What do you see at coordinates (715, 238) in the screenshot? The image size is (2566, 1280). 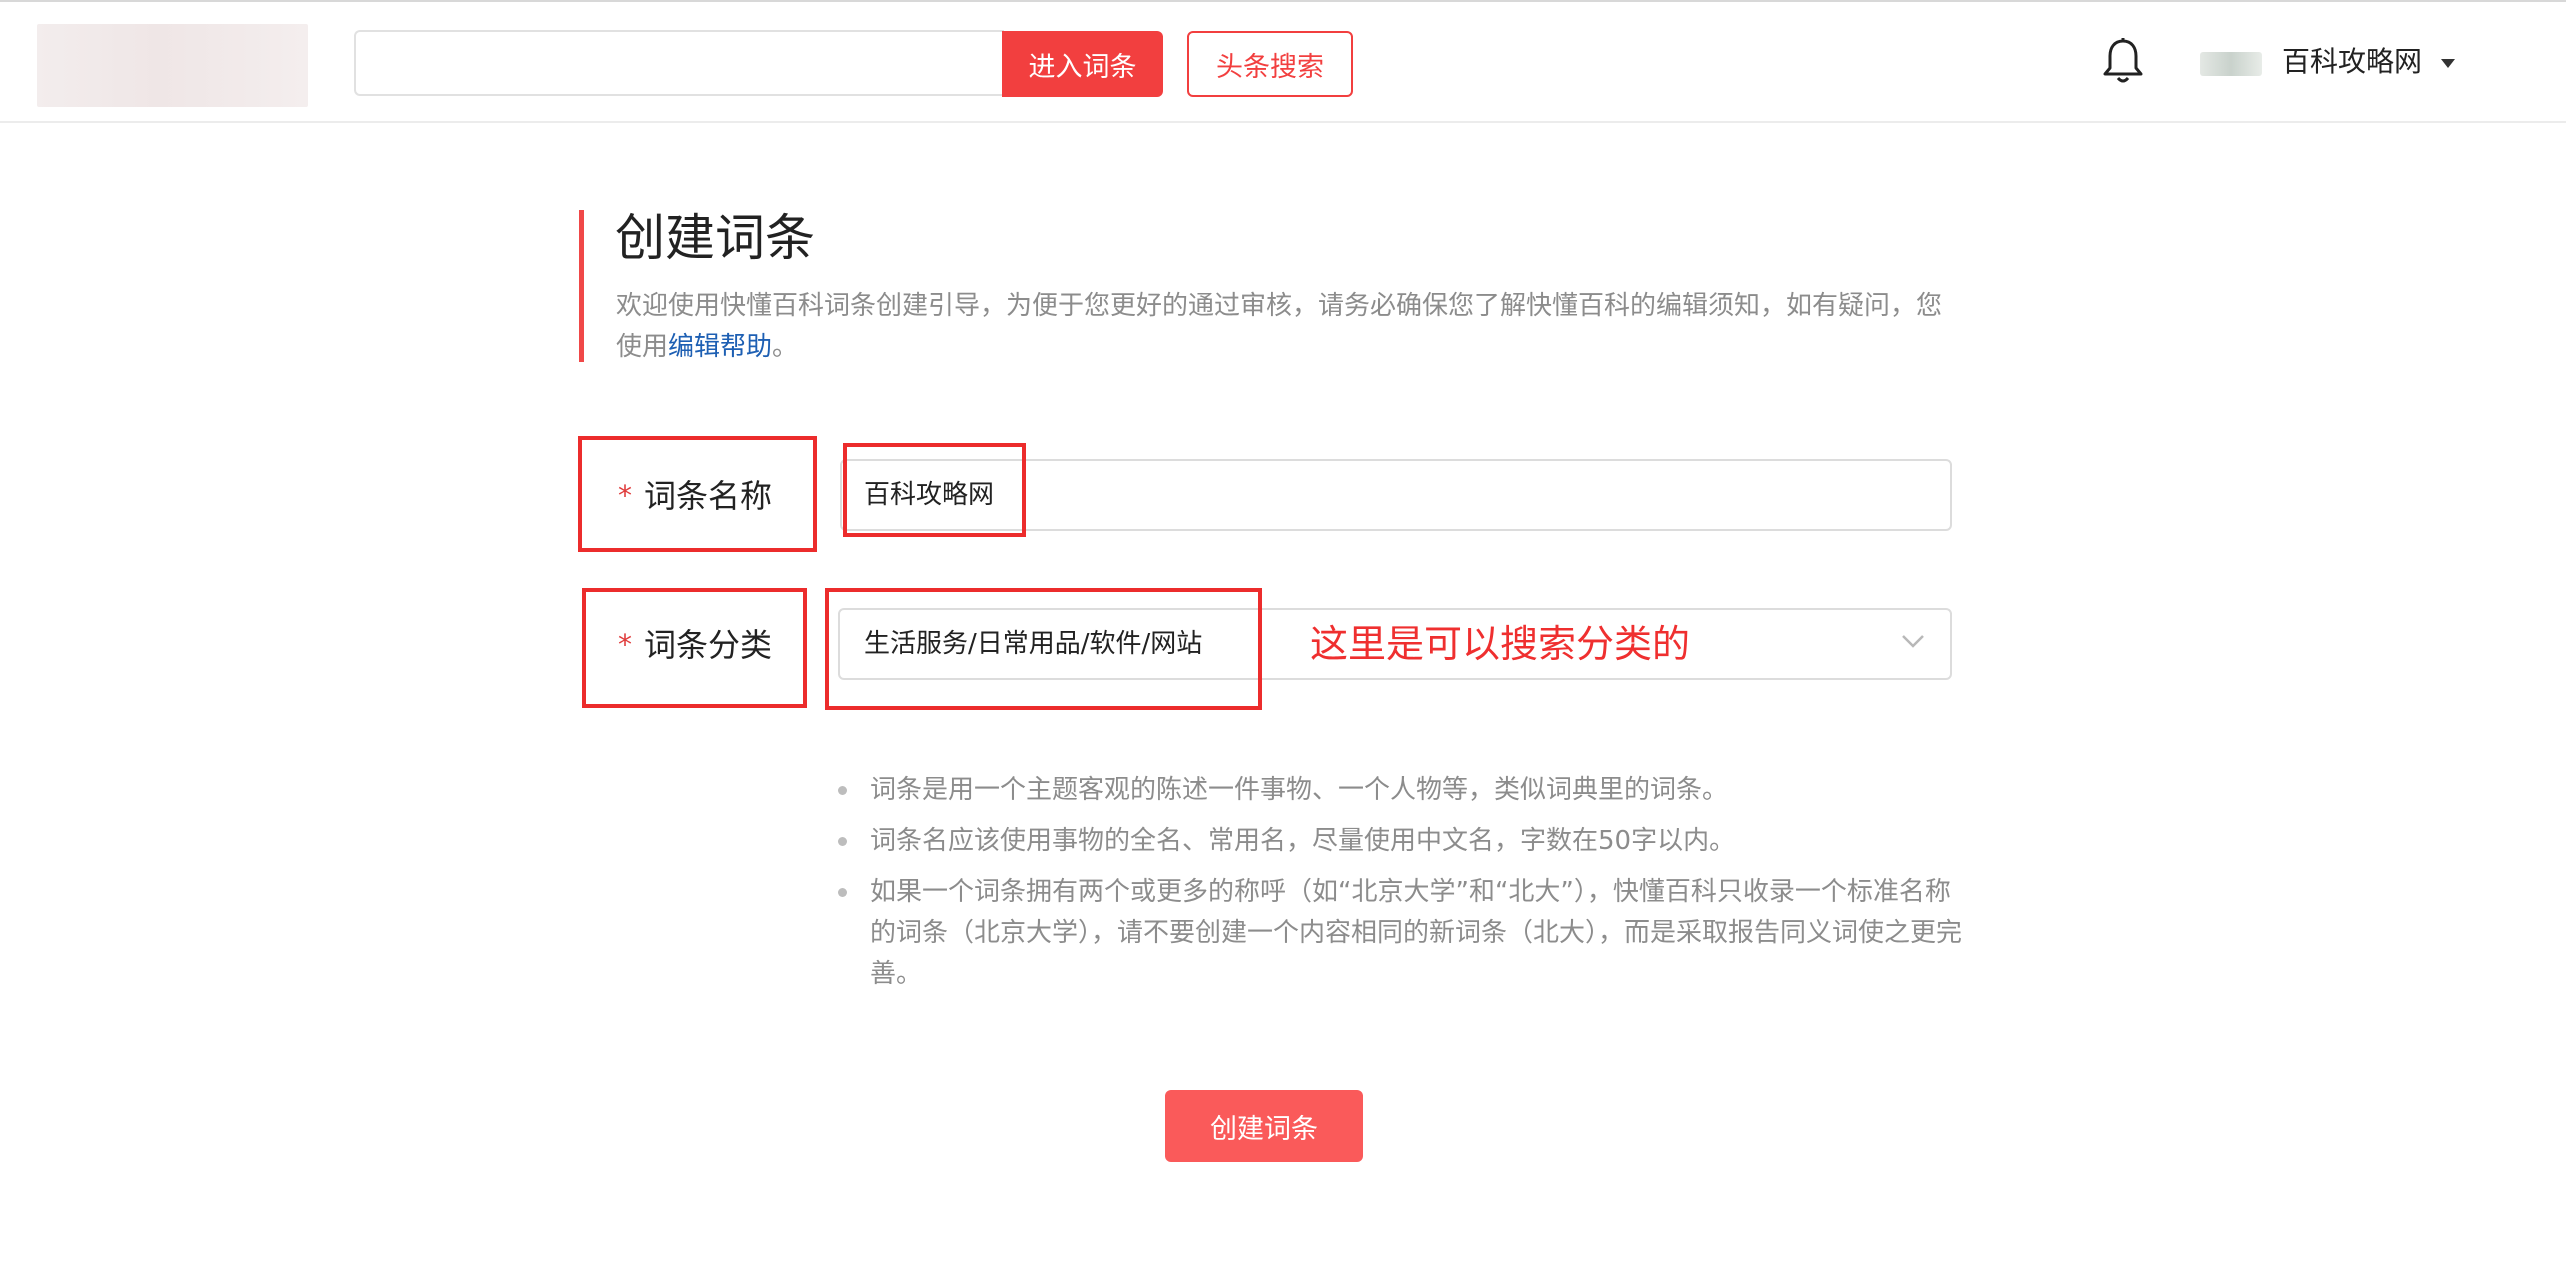 I see `page-title: 创建词条` at bounding box center [715, 238].